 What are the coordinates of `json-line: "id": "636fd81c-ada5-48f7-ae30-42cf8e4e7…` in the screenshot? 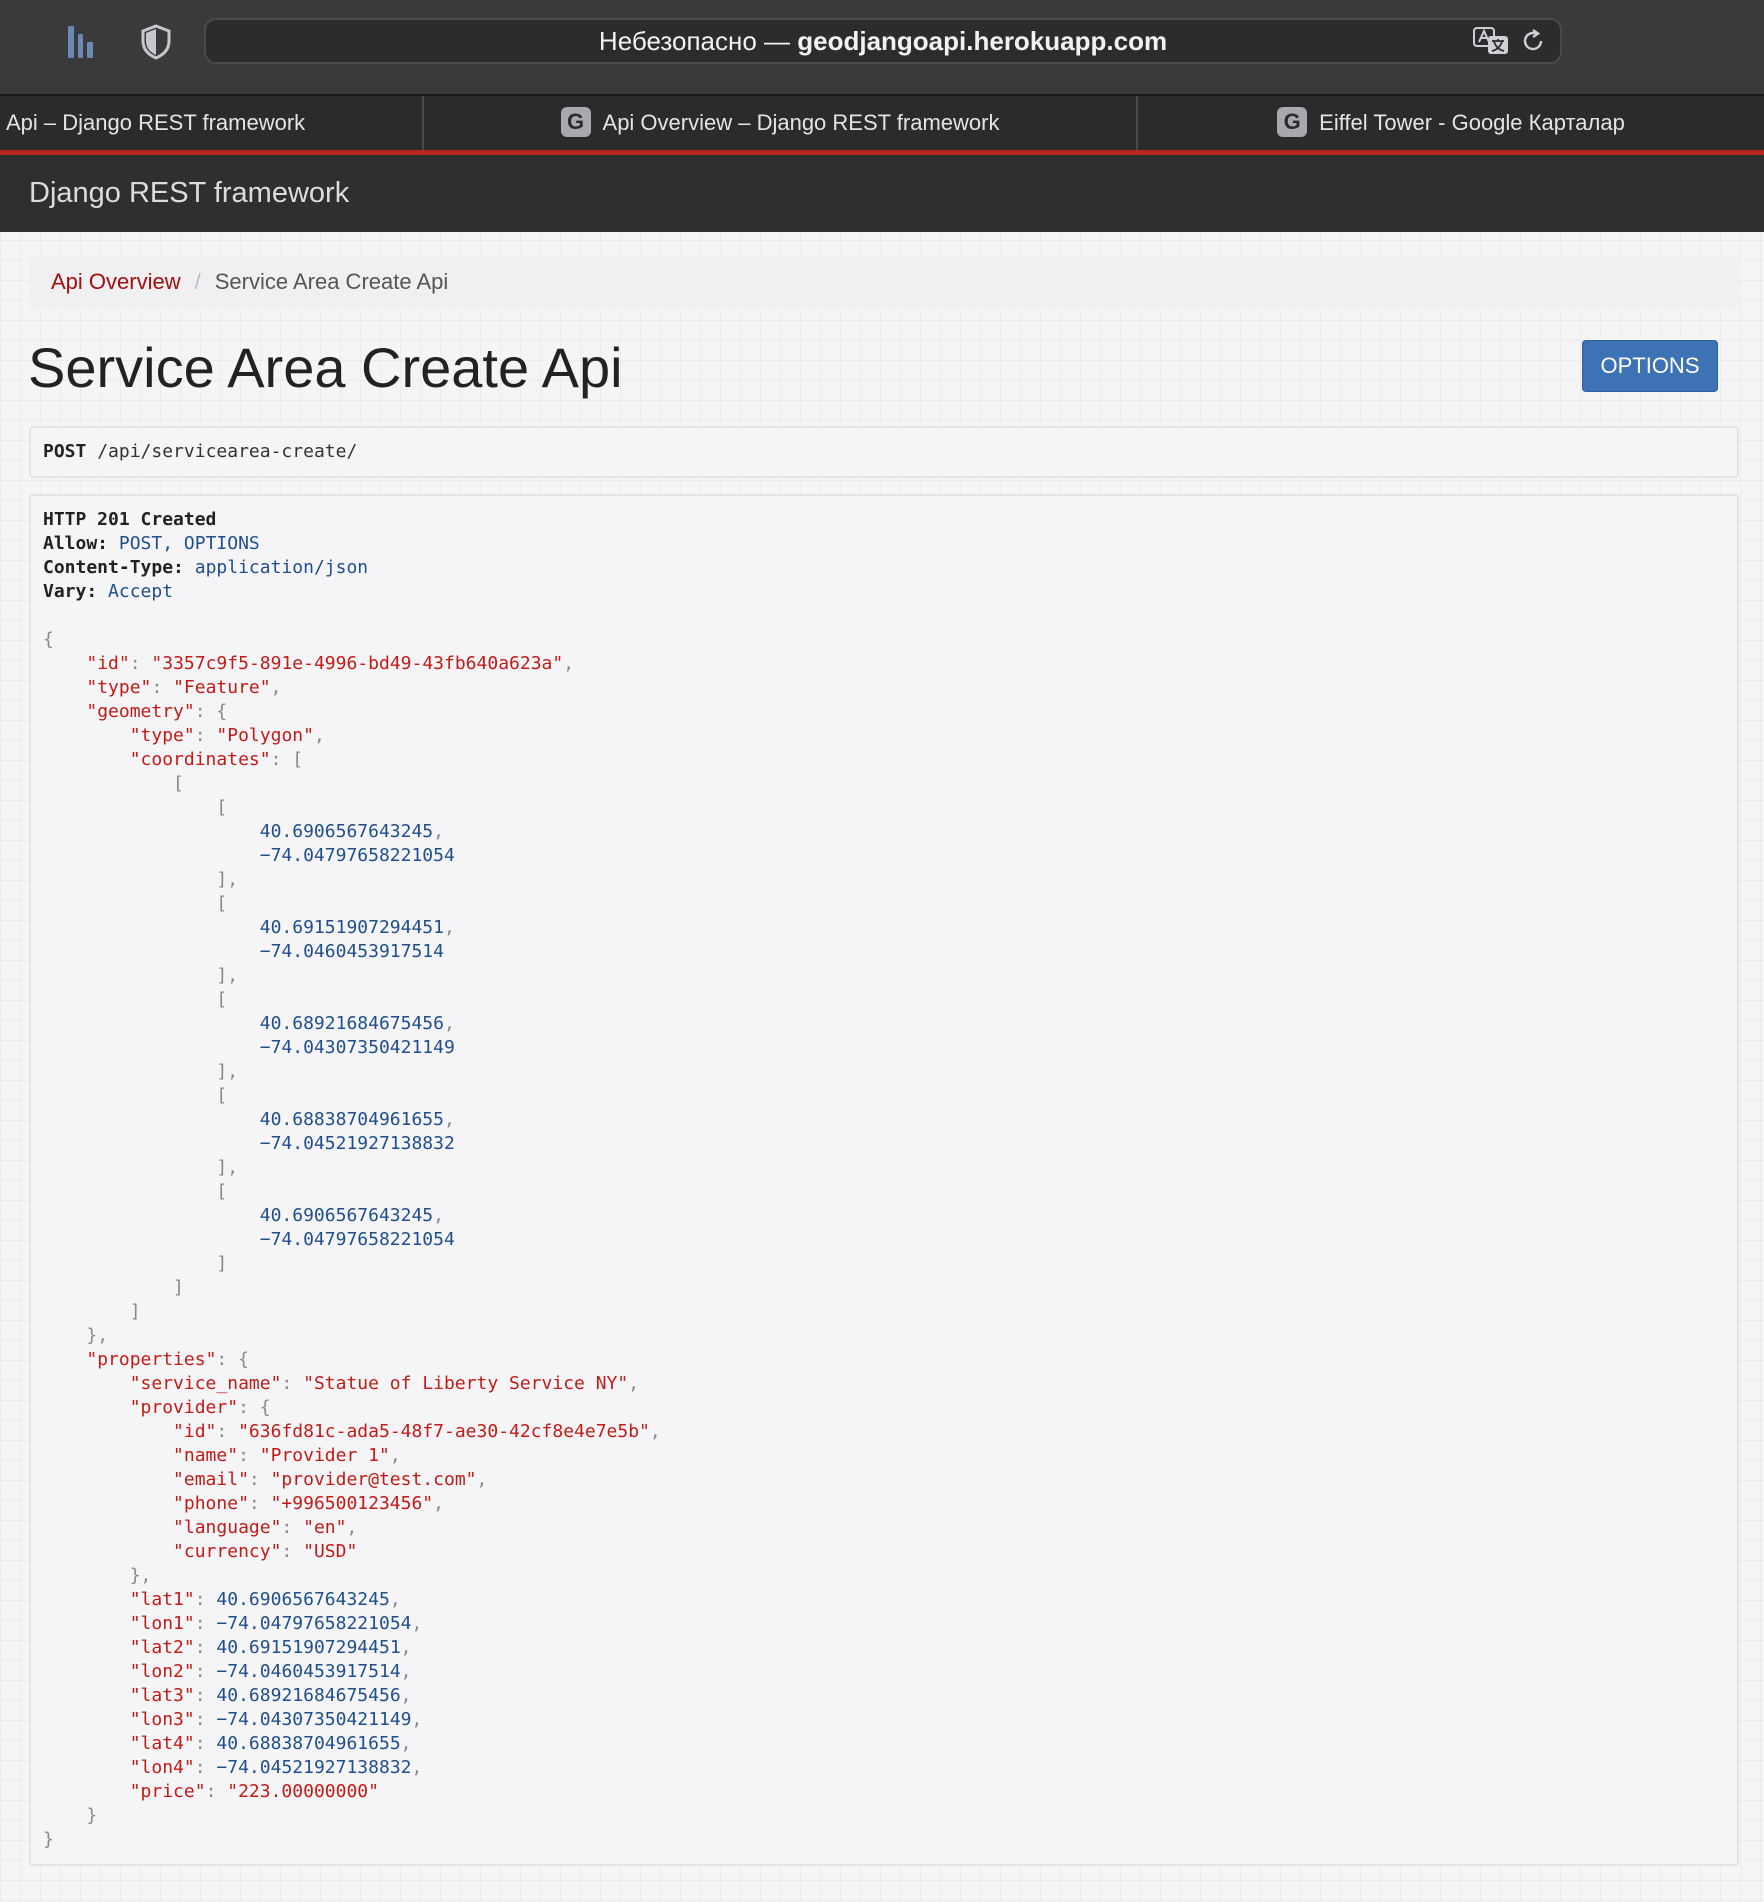 It's located at (417, 1431).